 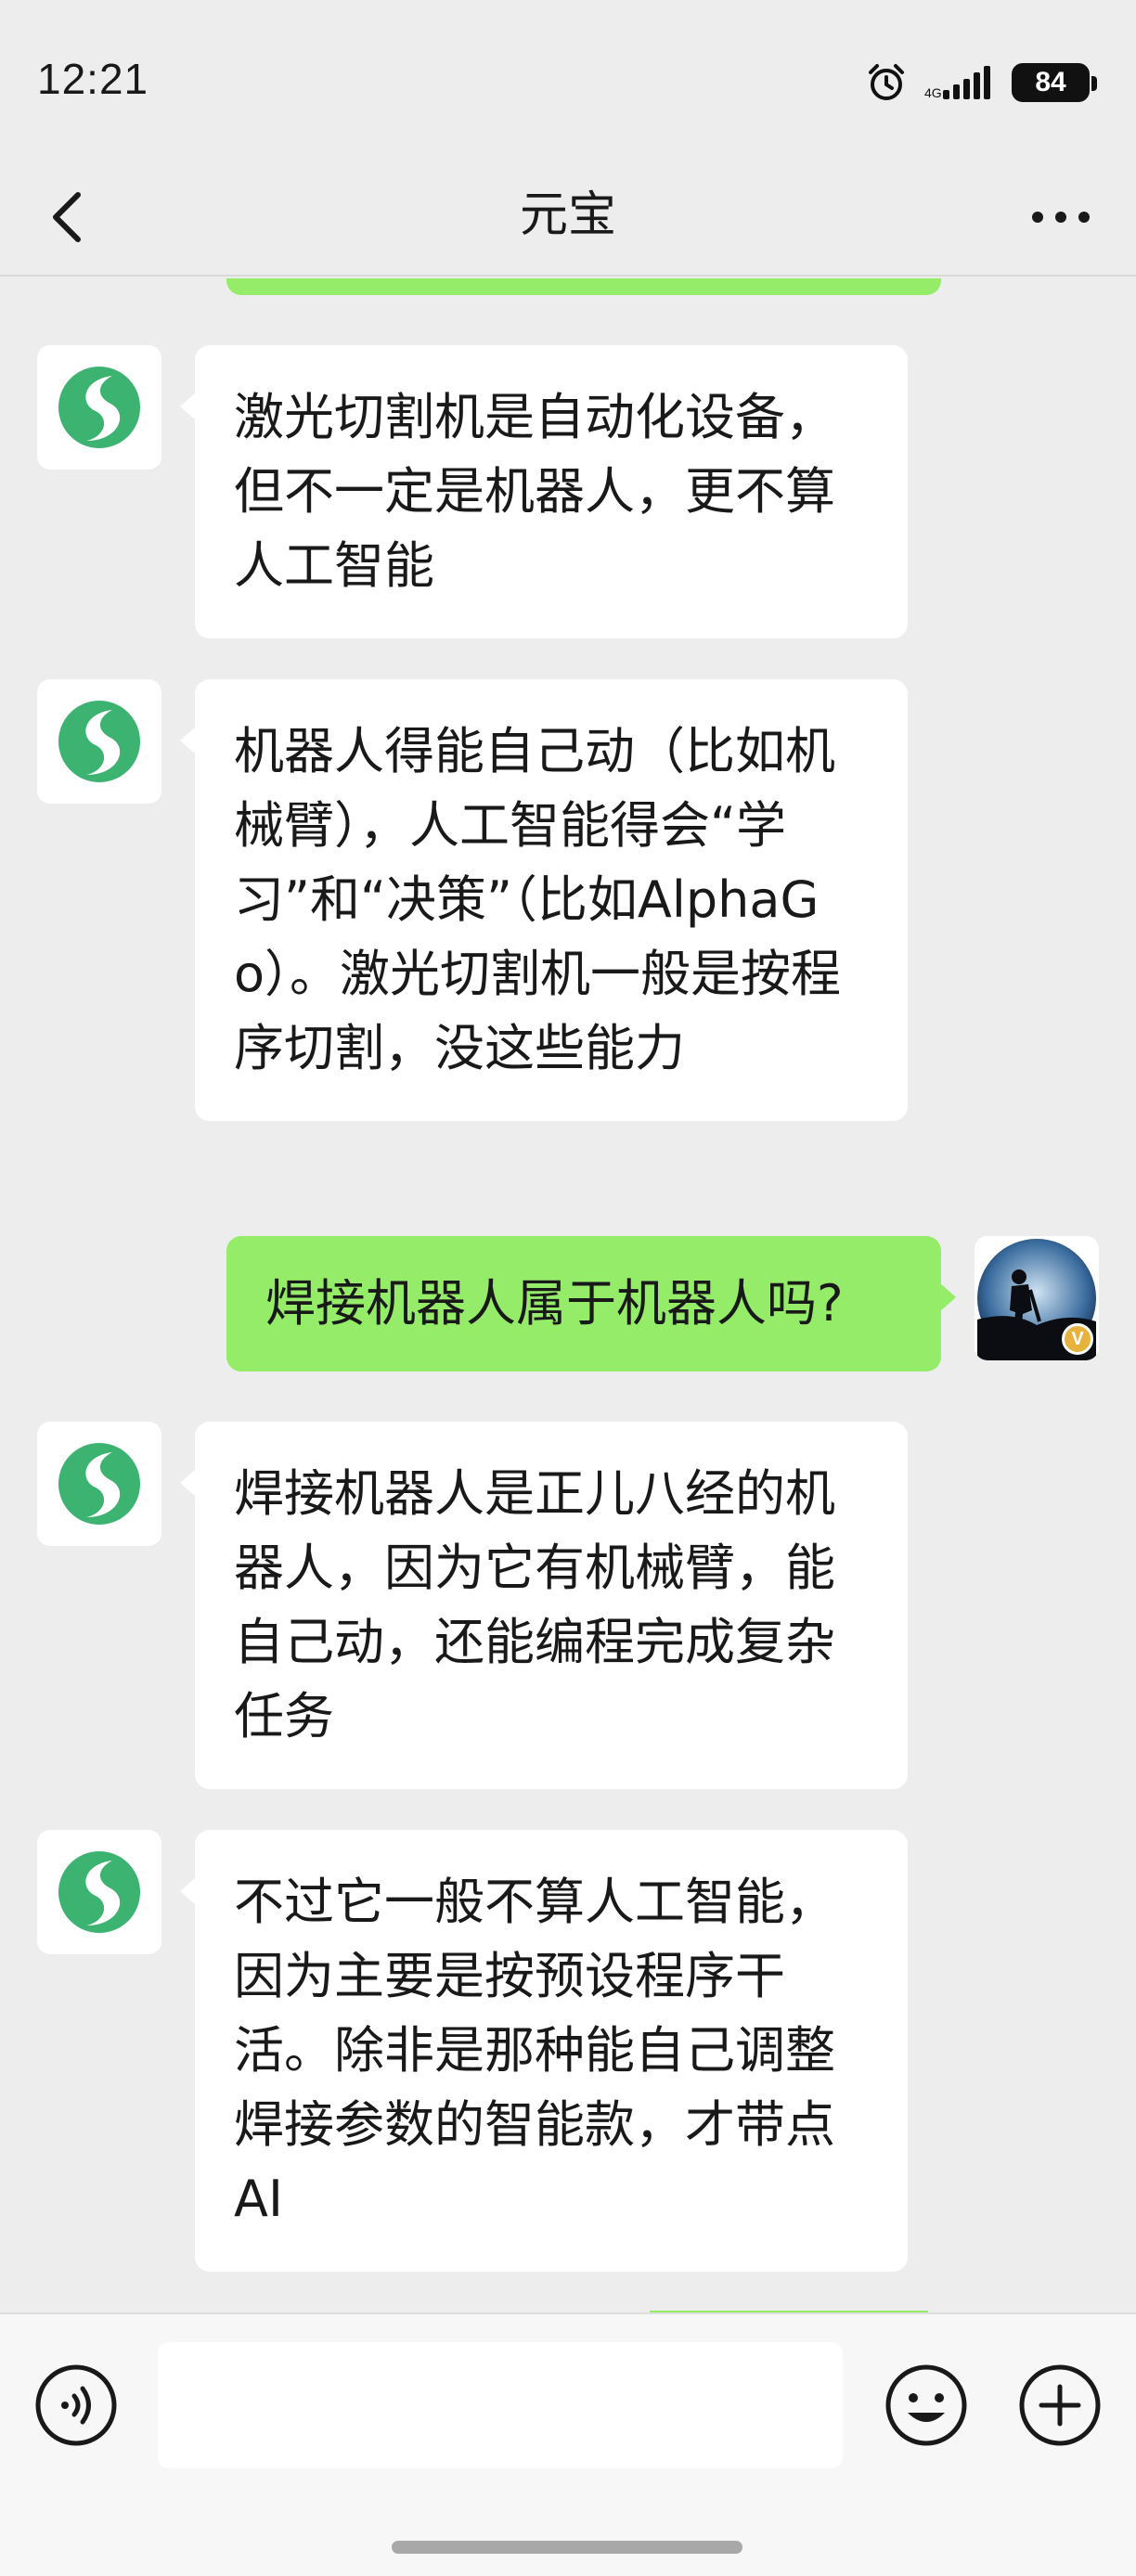 I want to click on voice-button, so click(x=76, y=2406).